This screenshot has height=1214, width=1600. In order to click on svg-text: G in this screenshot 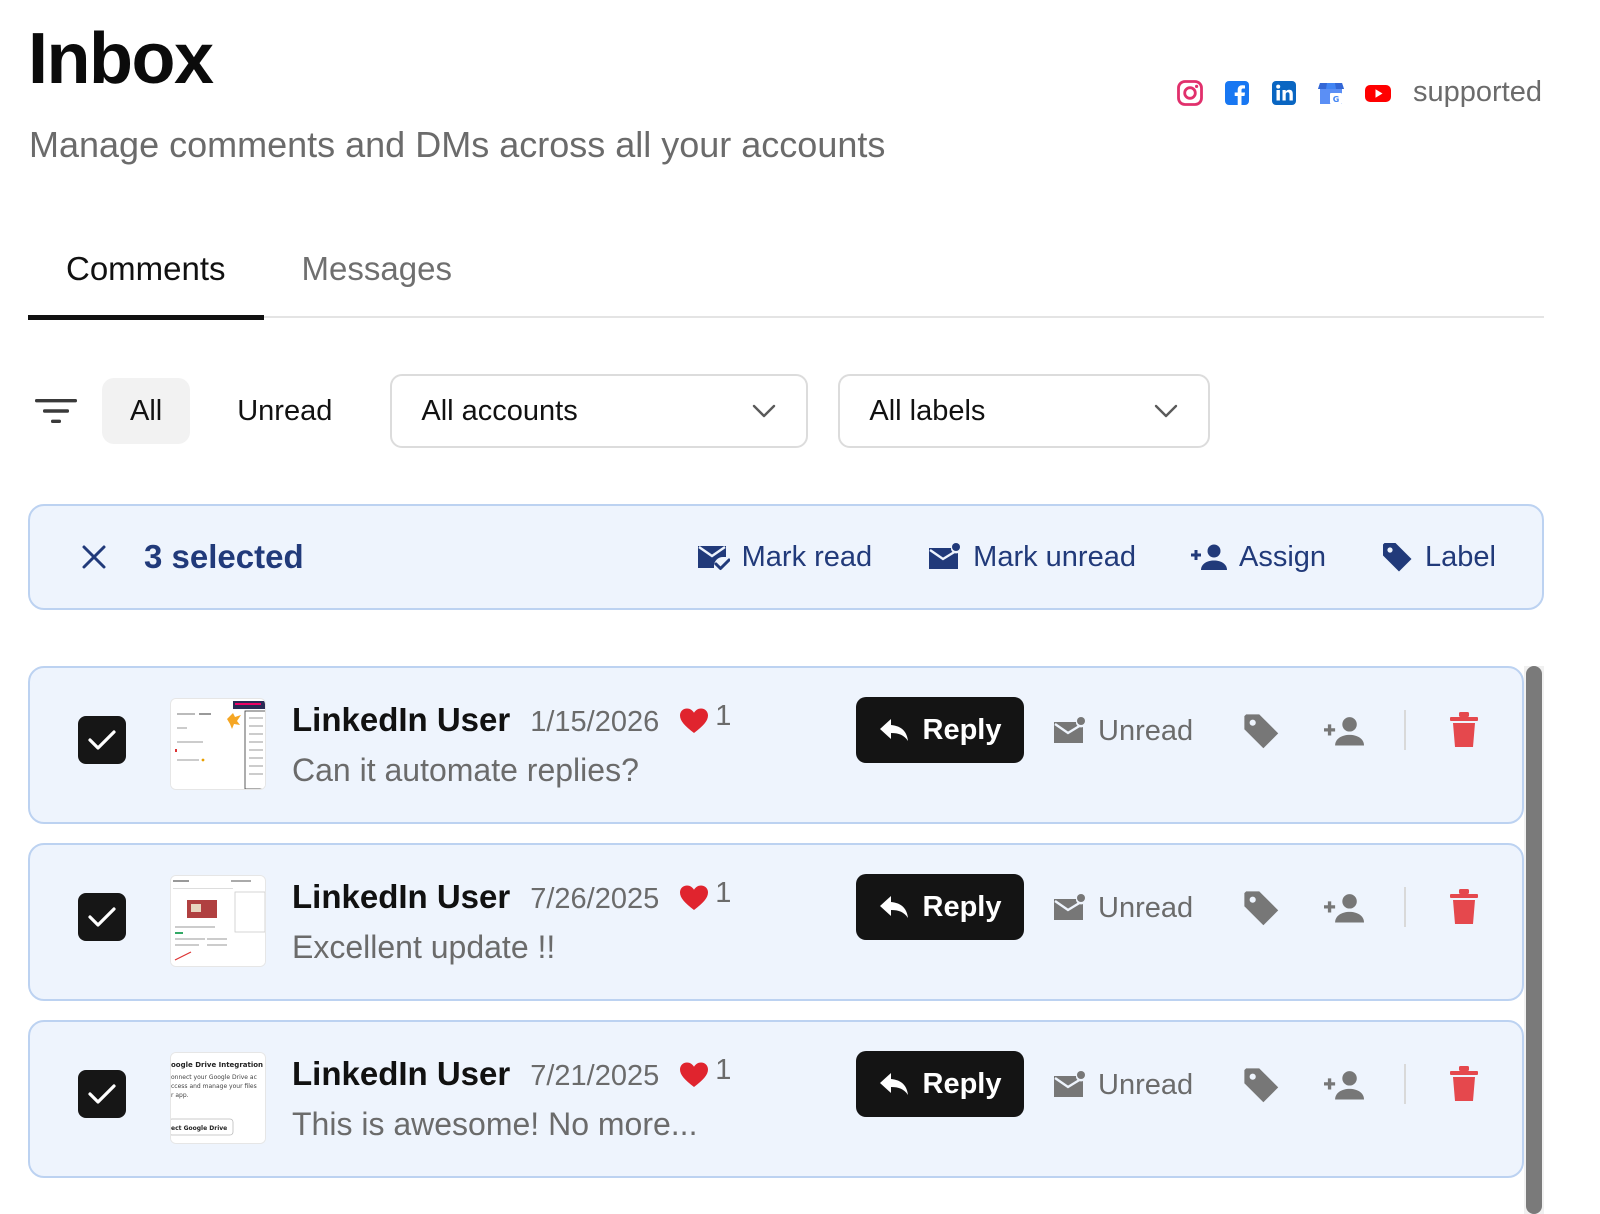, I will do `click(1336, 99)`.